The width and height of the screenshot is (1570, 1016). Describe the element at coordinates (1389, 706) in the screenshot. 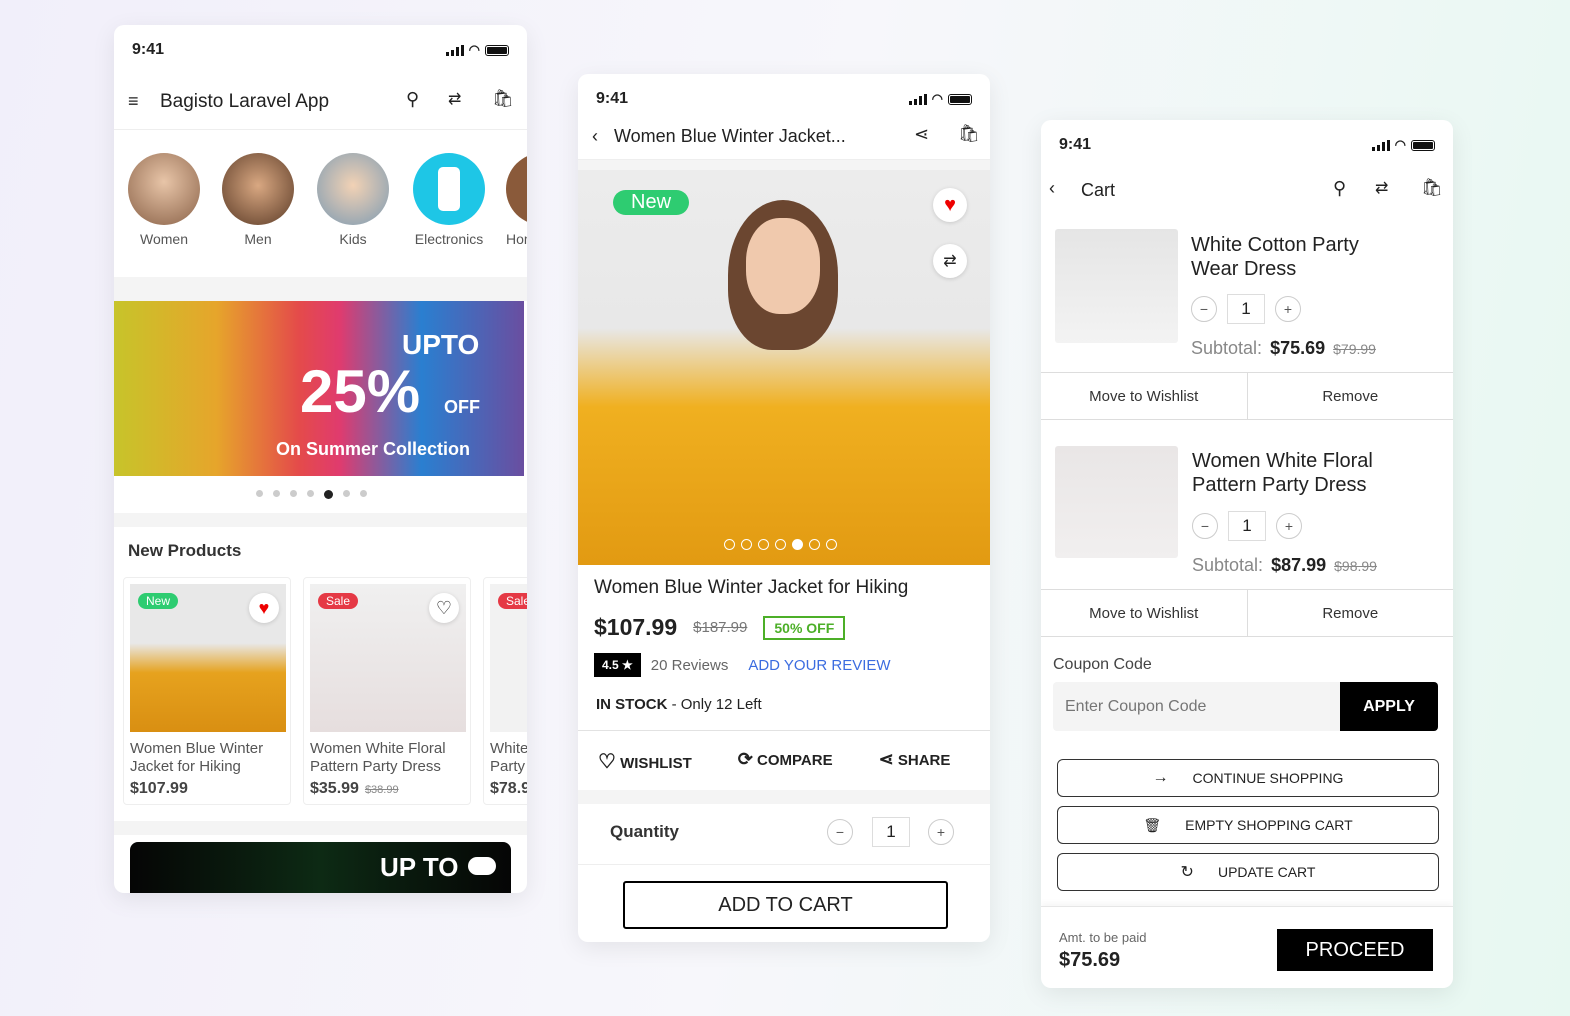

I see `apply-coupon-button: APPLY` at that location.